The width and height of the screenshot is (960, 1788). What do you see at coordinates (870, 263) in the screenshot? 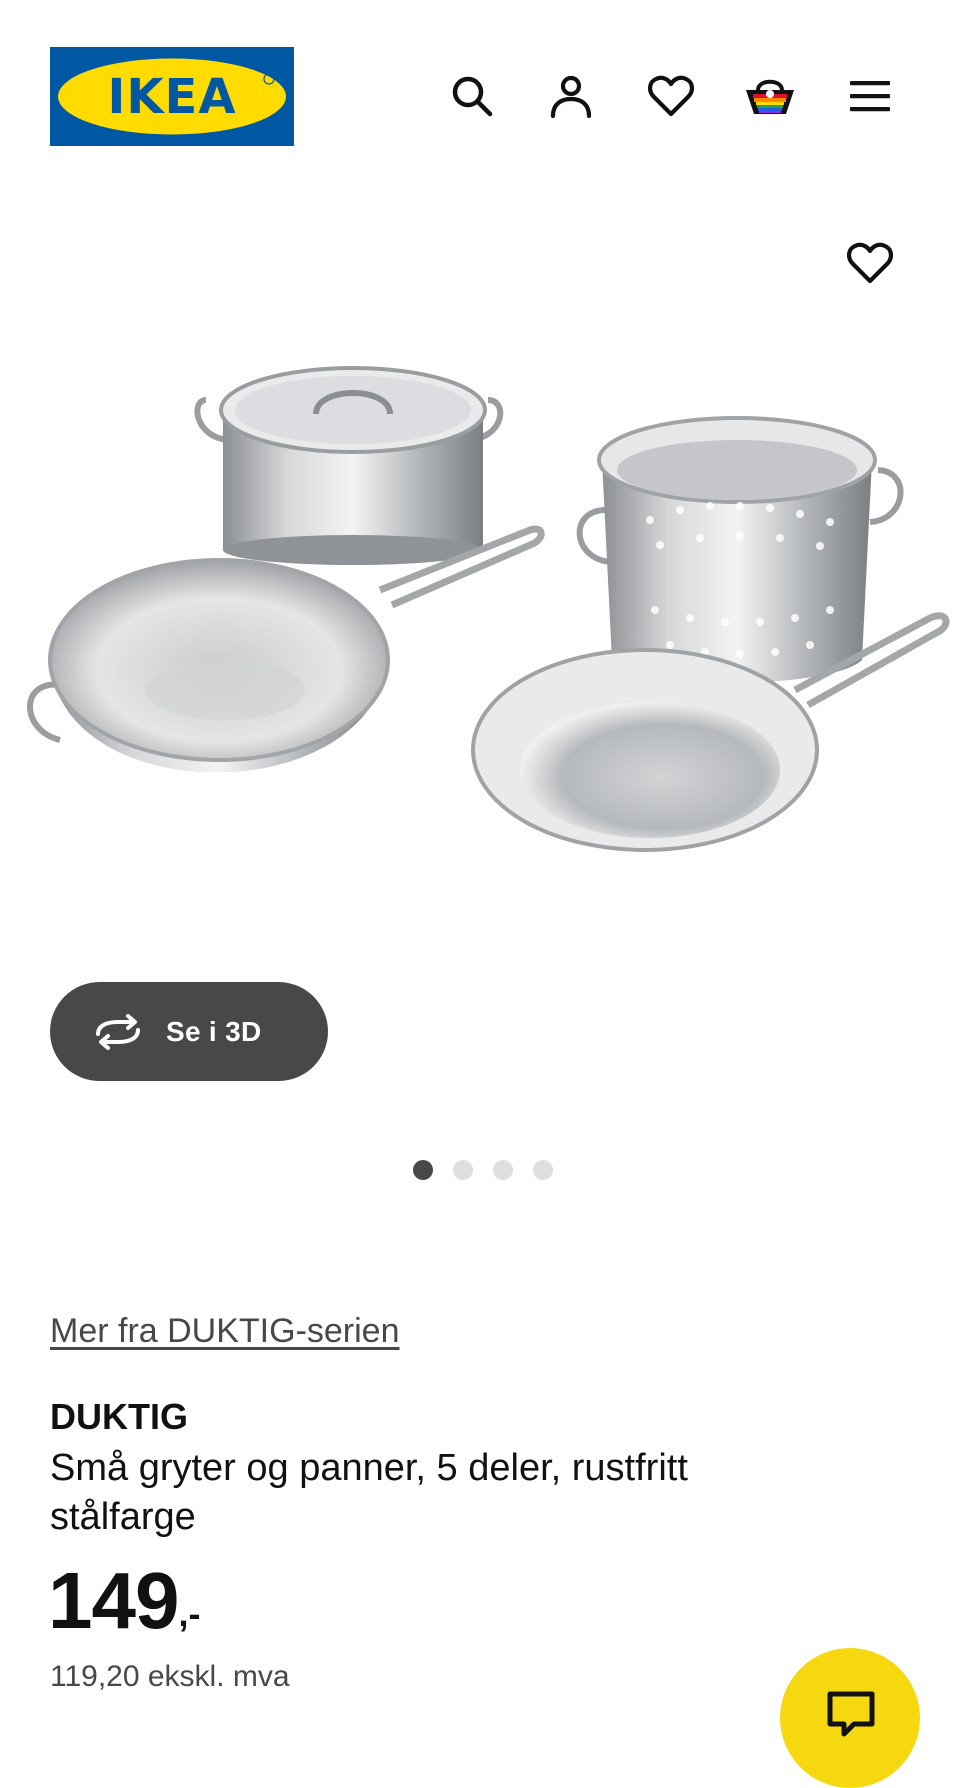
I see `add-to-favorites-icon` at bounding box center [870, 263].